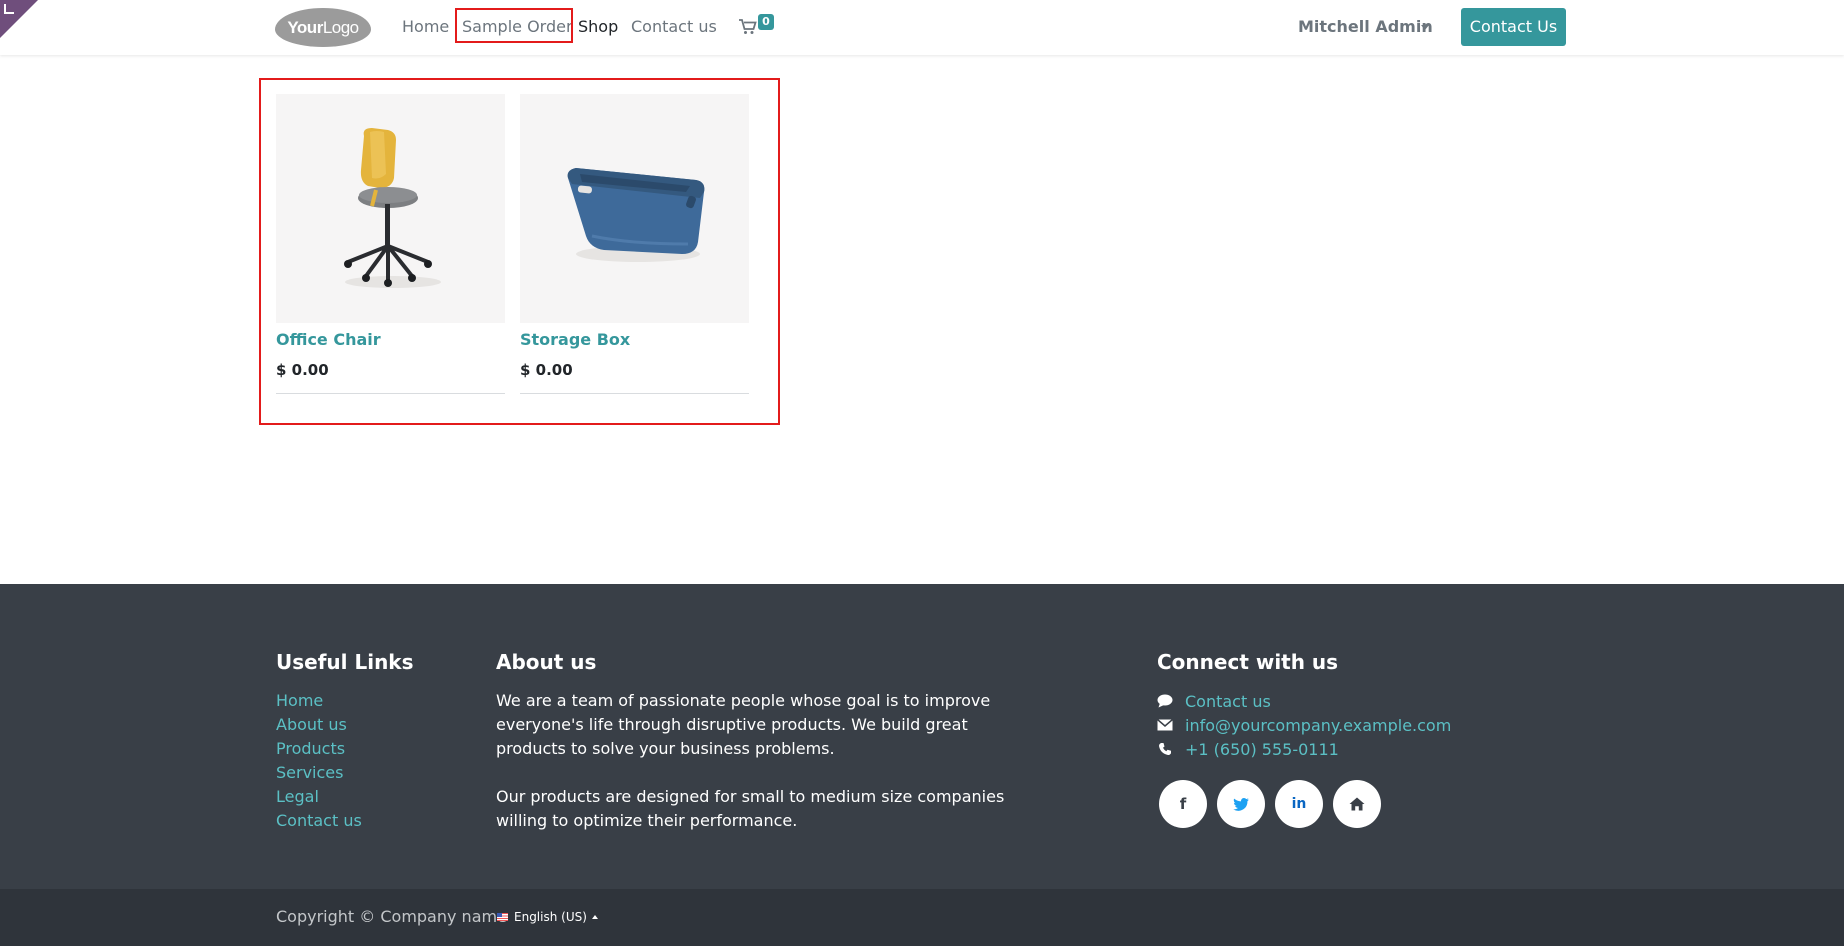  I want to click on logo-text: YourLogo, so click(323, 27).